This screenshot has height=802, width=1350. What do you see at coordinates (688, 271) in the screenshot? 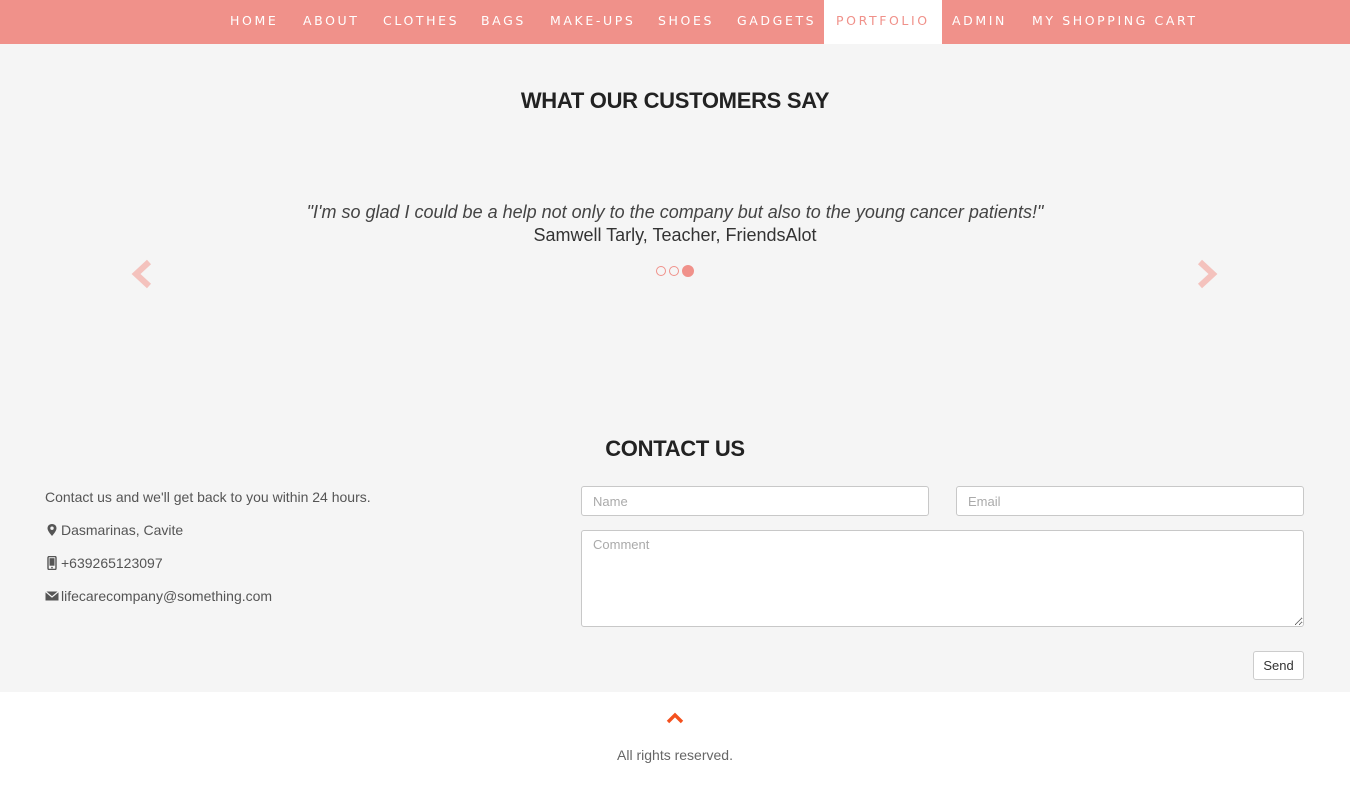
I see `carousel-indicator-active` at bounding box center [688, 271].